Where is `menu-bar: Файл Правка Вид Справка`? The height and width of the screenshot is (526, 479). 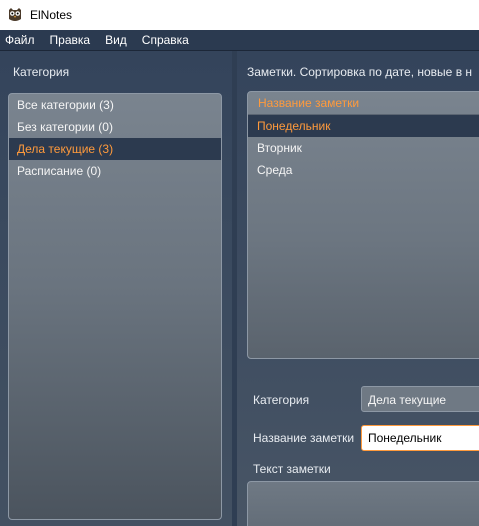
menu-bar: Файл Правка Вид Справка is located at coordinates (239, 40).